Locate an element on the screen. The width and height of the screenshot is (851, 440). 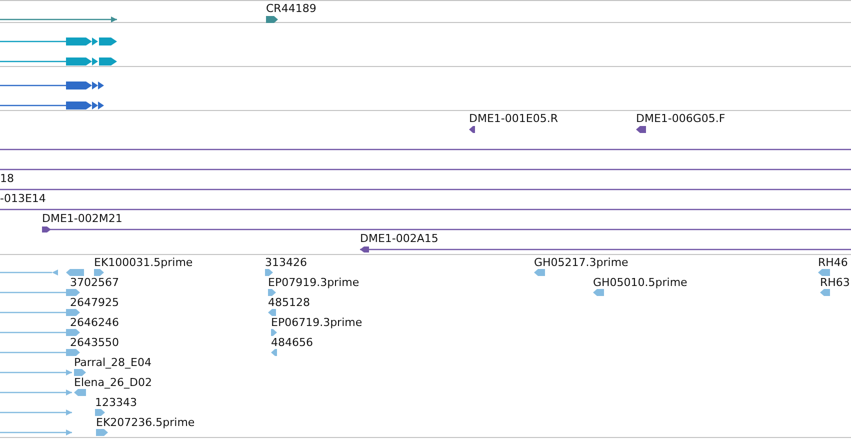
feature-label: GH05217.3prime is located at coordinates (581, 263).